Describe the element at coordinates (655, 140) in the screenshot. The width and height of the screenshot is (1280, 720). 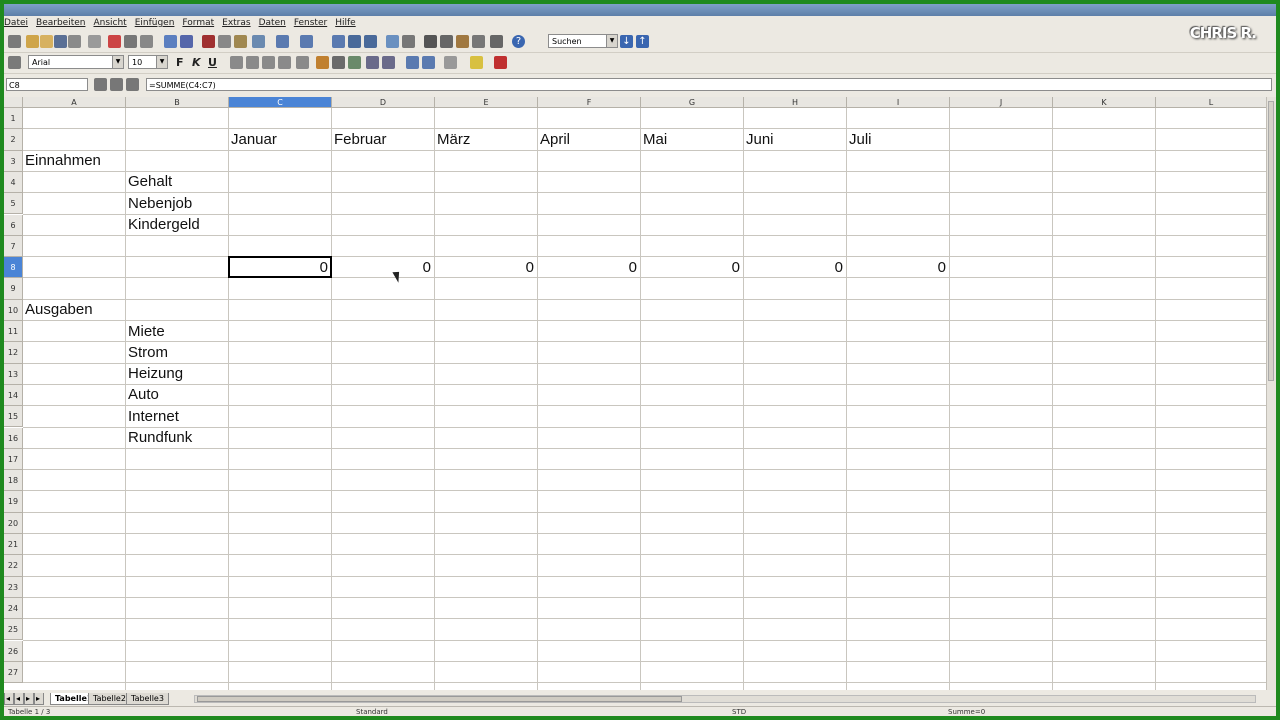
I see `cell-g2: Mai` at that location.